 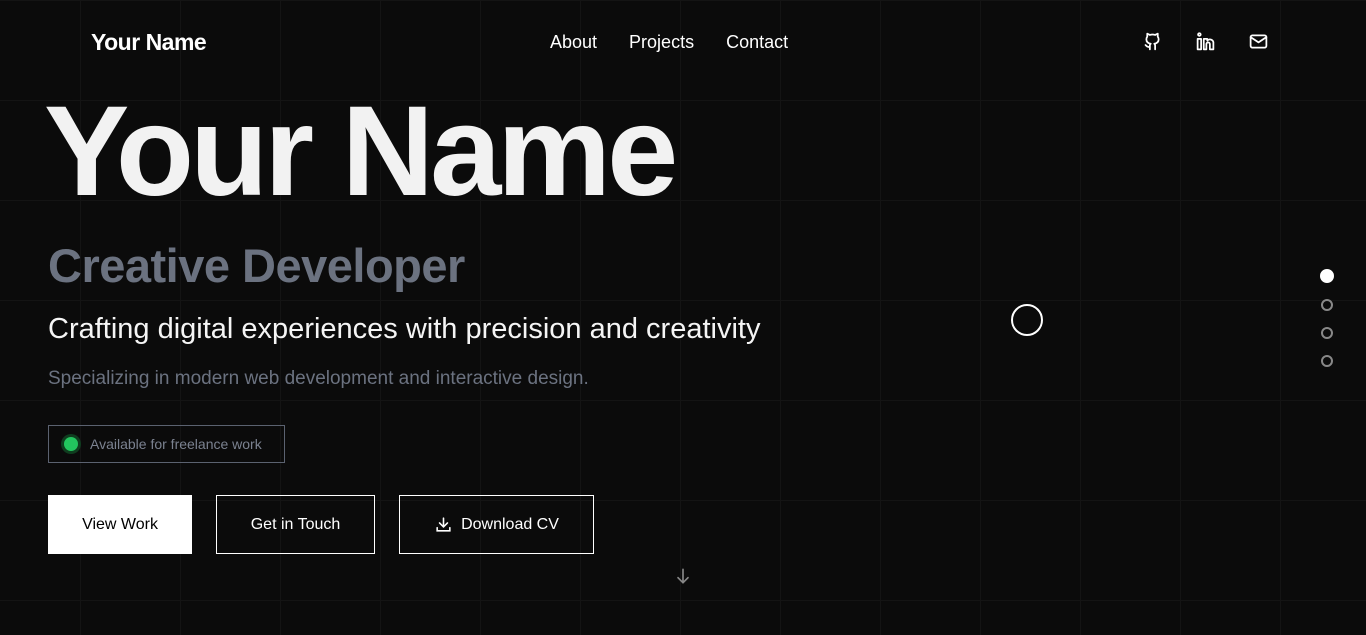 I want to click on github-icon, so click(x=1152, y=44).